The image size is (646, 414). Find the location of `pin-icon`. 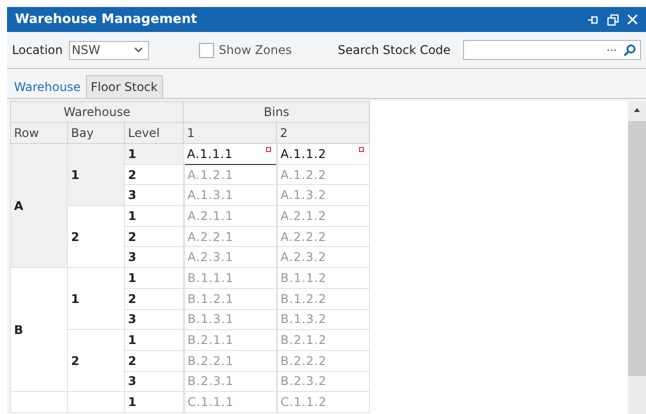

pin-icon is located at coordinates (593, 20).